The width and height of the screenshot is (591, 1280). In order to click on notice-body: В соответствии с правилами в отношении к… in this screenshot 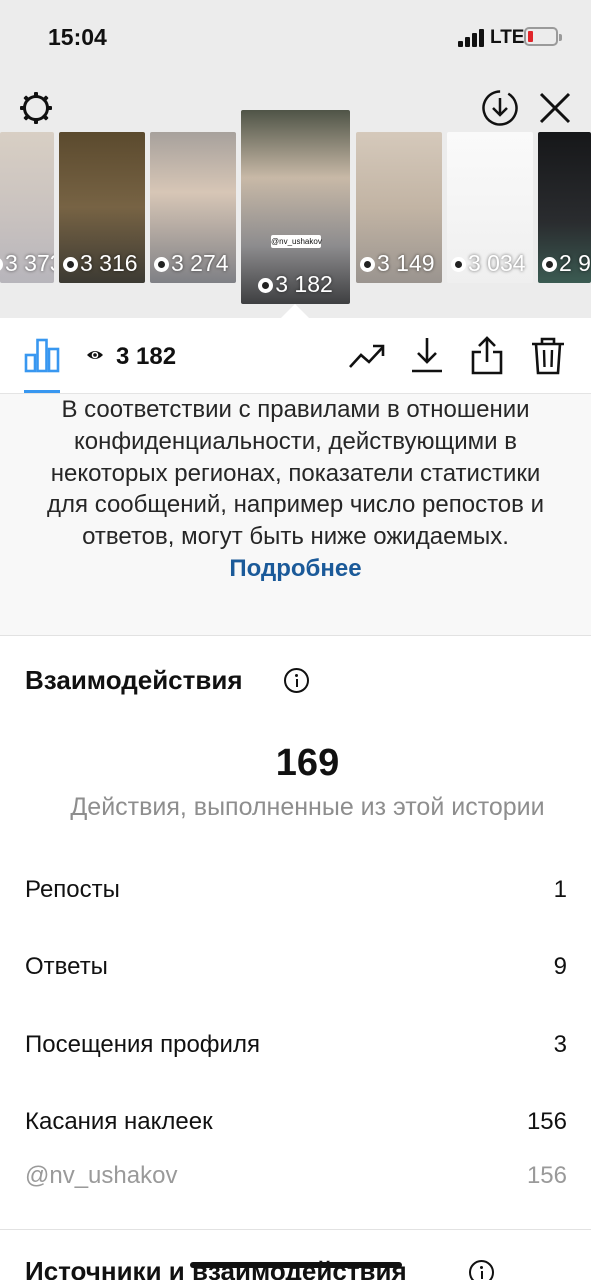, I will do `click(295, 473)`.